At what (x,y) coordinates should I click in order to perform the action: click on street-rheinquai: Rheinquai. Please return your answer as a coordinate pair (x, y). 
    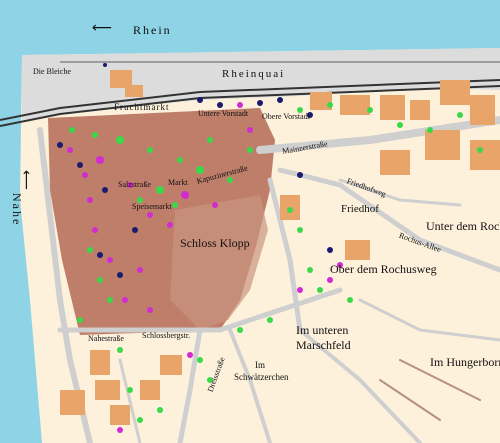
    Looking at the image, I should click on (254, 74).